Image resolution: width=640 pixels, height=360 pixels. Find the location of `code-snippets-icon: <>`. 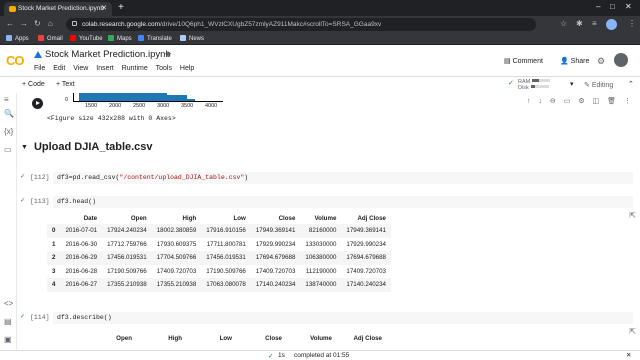

code-snippets-icon: <> is located at coordinates (8, 303).